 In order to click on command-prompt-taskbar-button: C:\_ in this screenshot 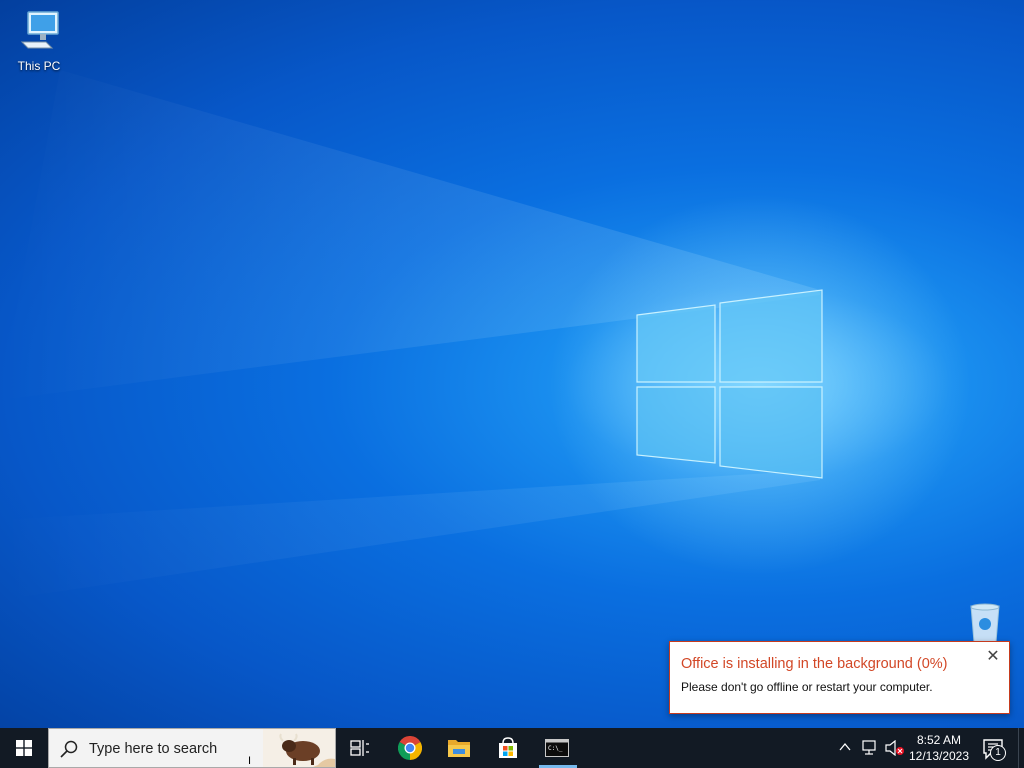, I will do `click(557, 748)`.